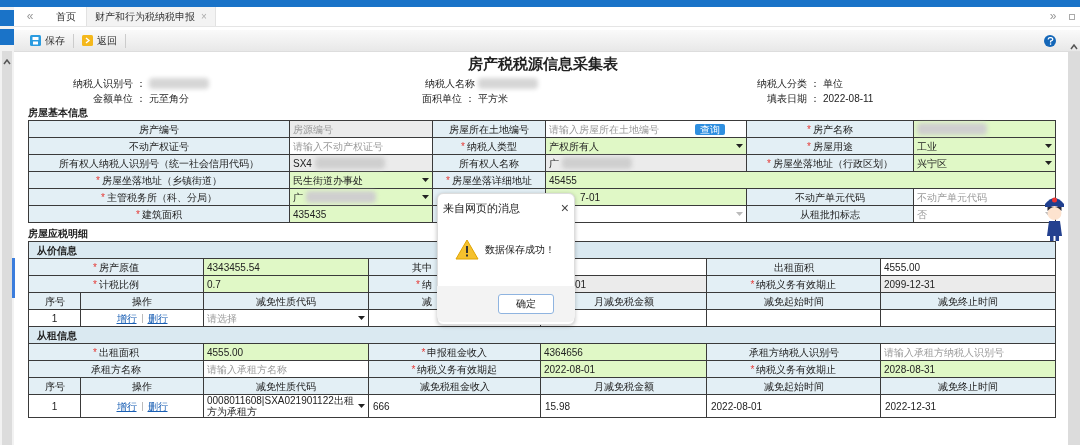 This screenshot has height=445, width=1080. What do you see at coordinates (454, 406) in the screenshot?
I see `table-cell: 666` at bounding box center [454, 406].